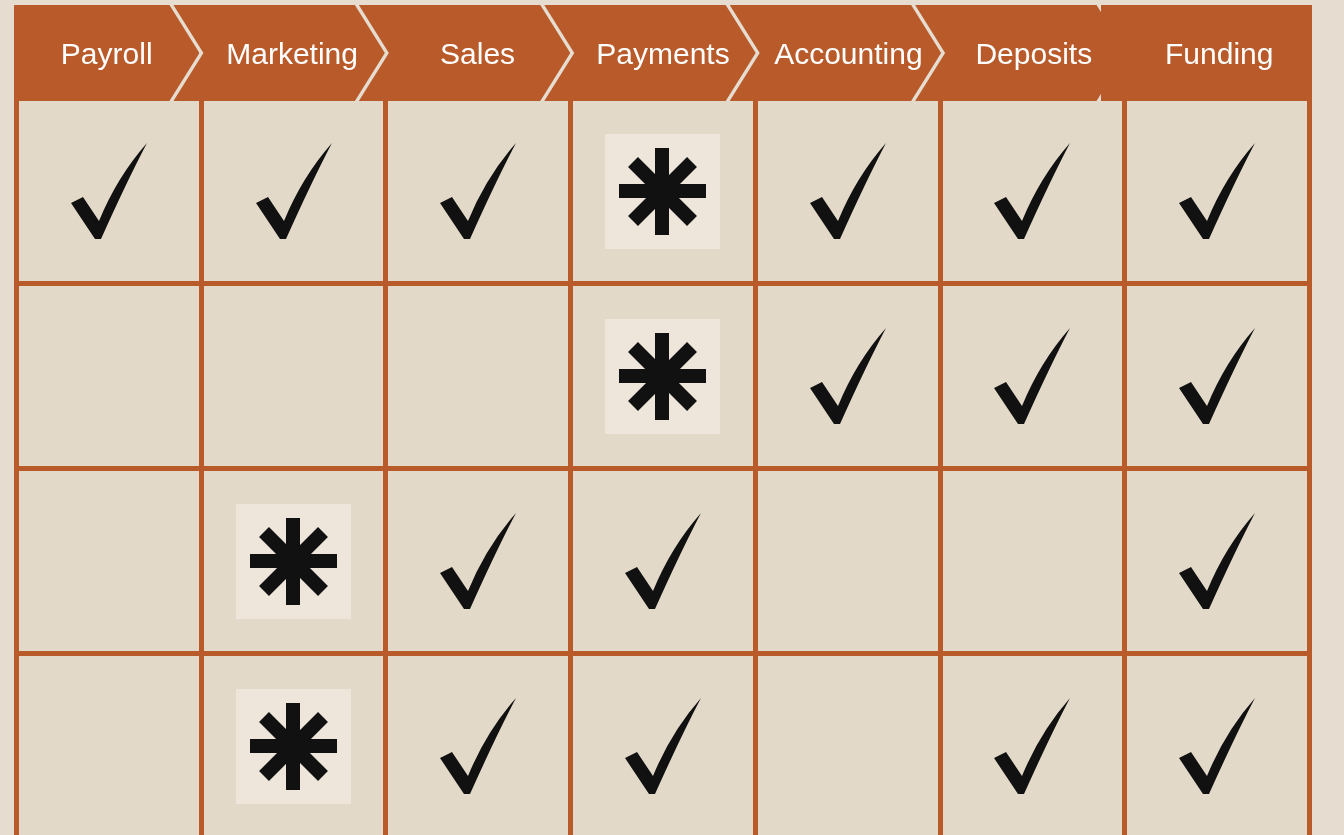 The height and width of the screenshot is (835, 1344). Describe the element at coordinates (107, 53) in the screenshot. I see `column-header: Payroll` at that location.